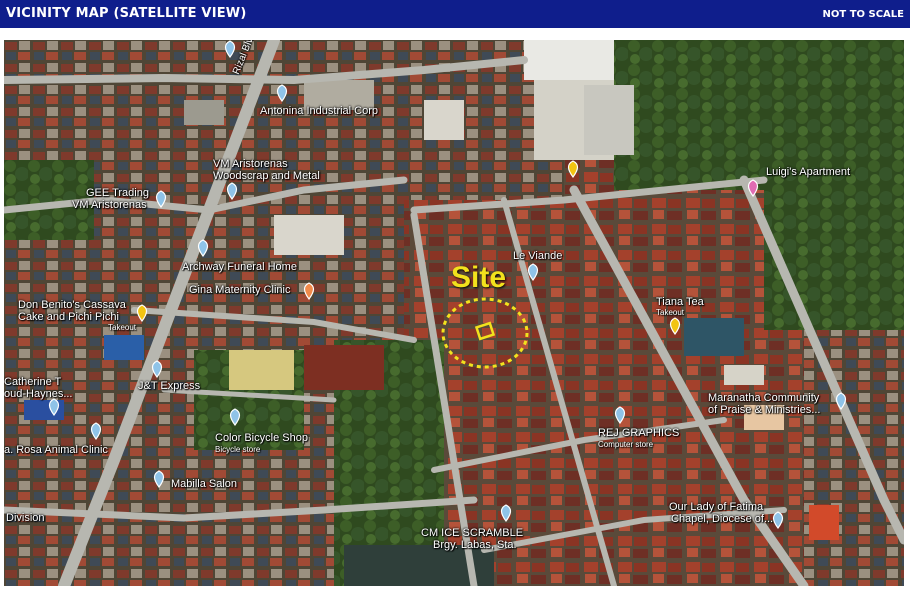 The width and height of the screenshot is (910, 590). Describe the element at coordinates (250, 164) in the screenshot. I see `label-vm-woodscrap-1: VM Aristorenas` at that location.